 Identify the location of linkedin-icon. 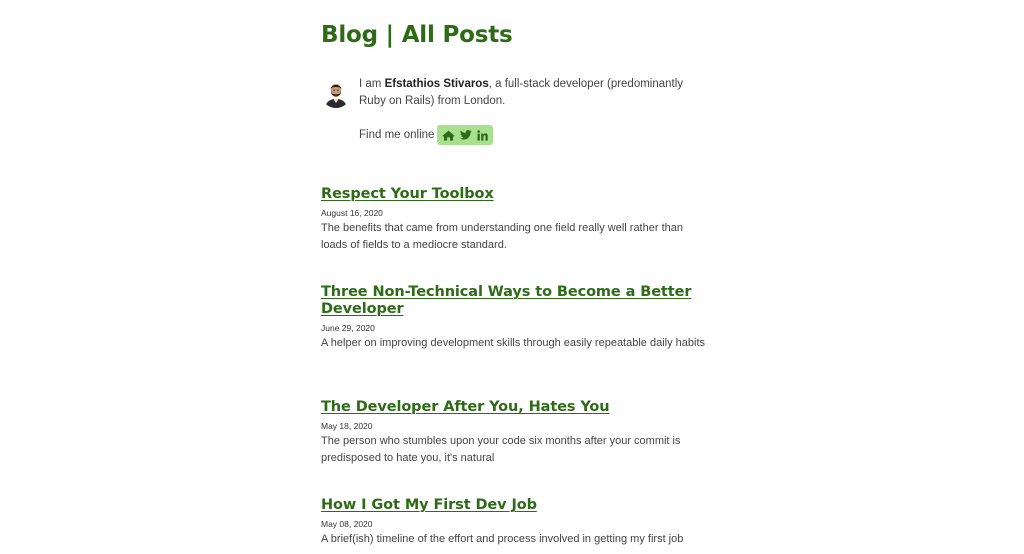
(483, 135).